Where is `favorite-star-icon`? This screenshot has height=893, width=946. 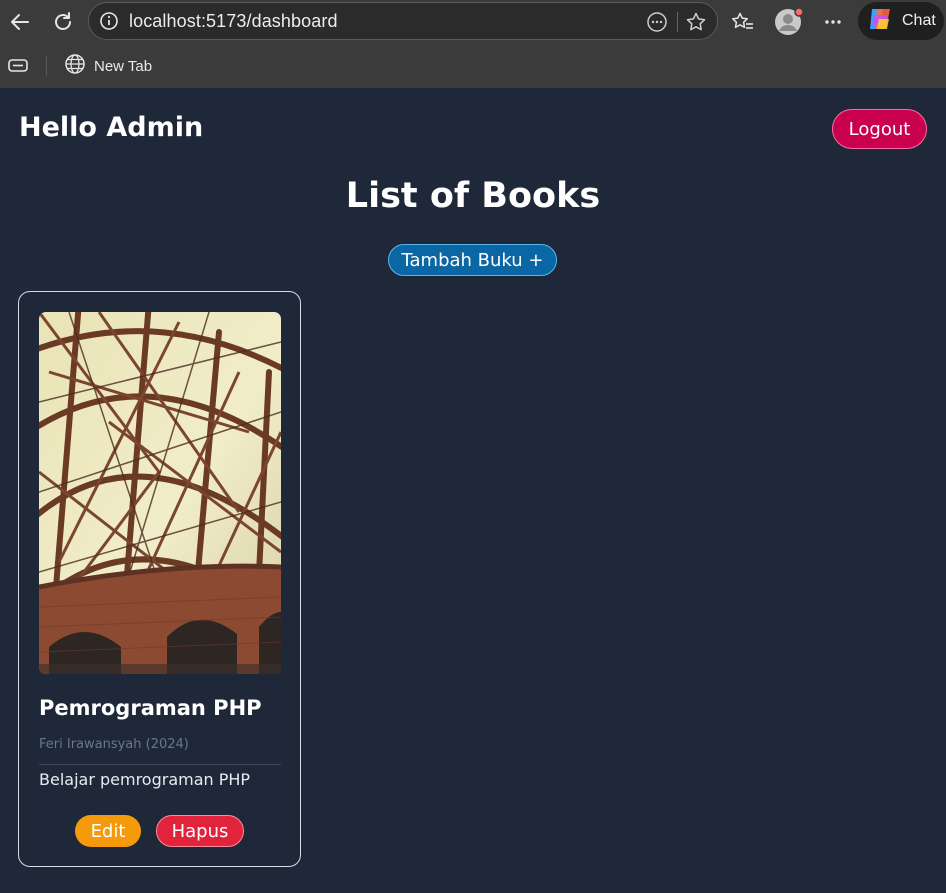
favorite-star-icon is located at coordinates (696, 24).